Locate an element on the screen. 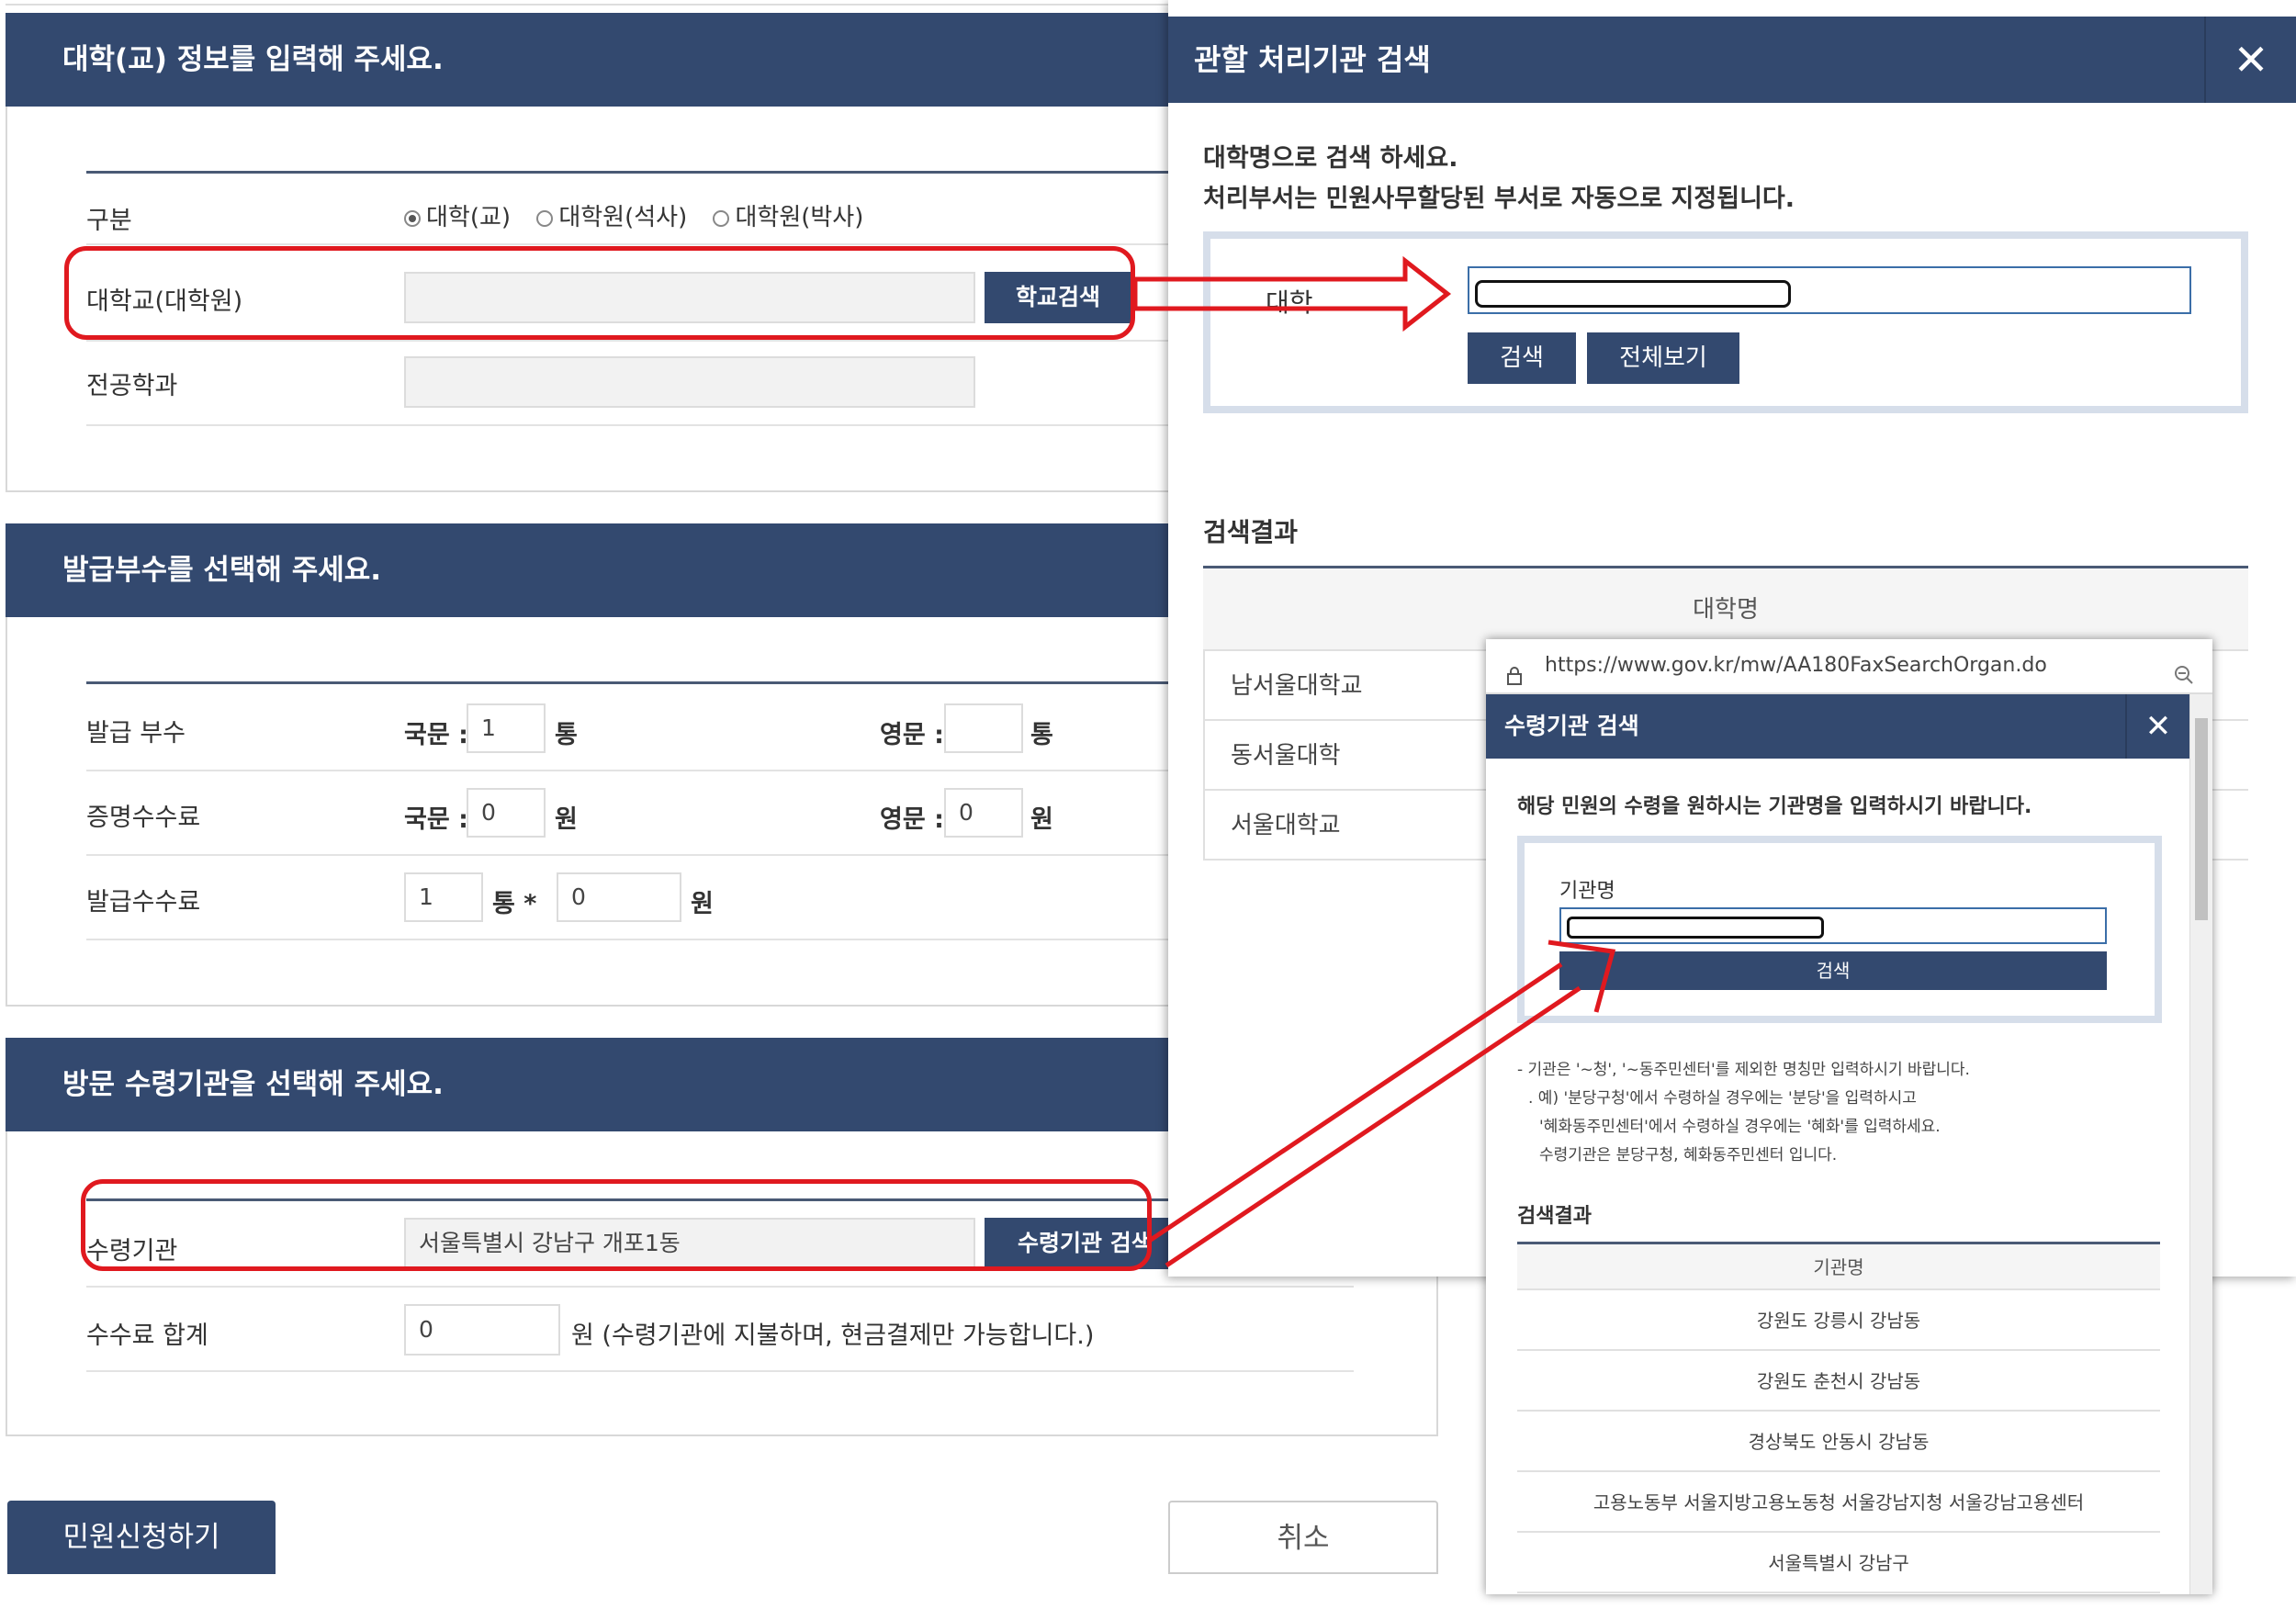 The image size is (2296, 1620). annotation-arrows is located at coordinates (1374, 761).